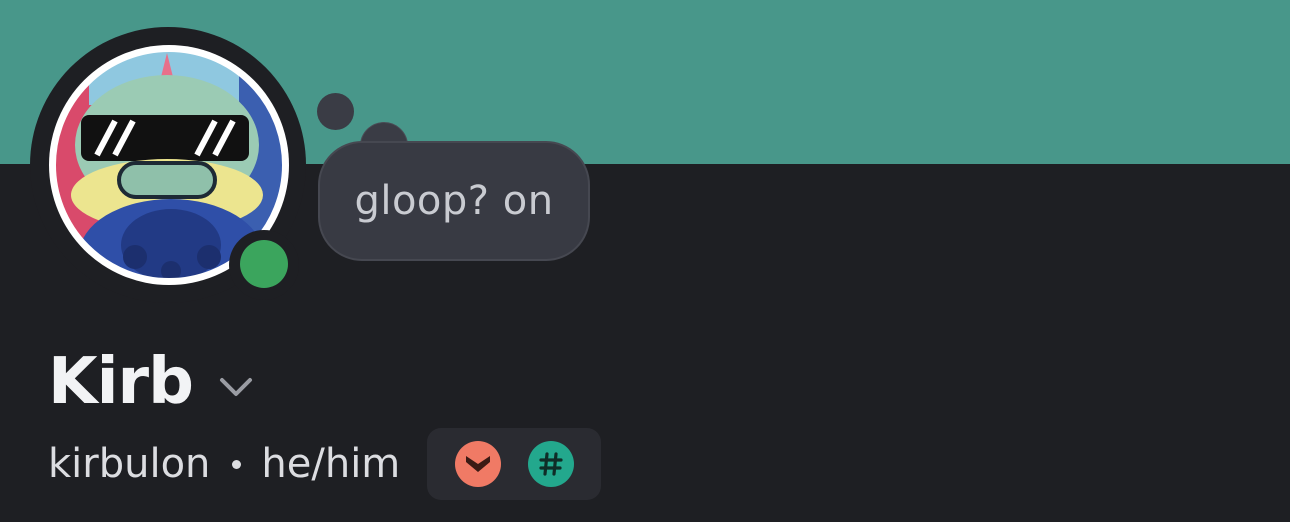  I want to click on hashtag-glyph-icon, so click(551, 464).